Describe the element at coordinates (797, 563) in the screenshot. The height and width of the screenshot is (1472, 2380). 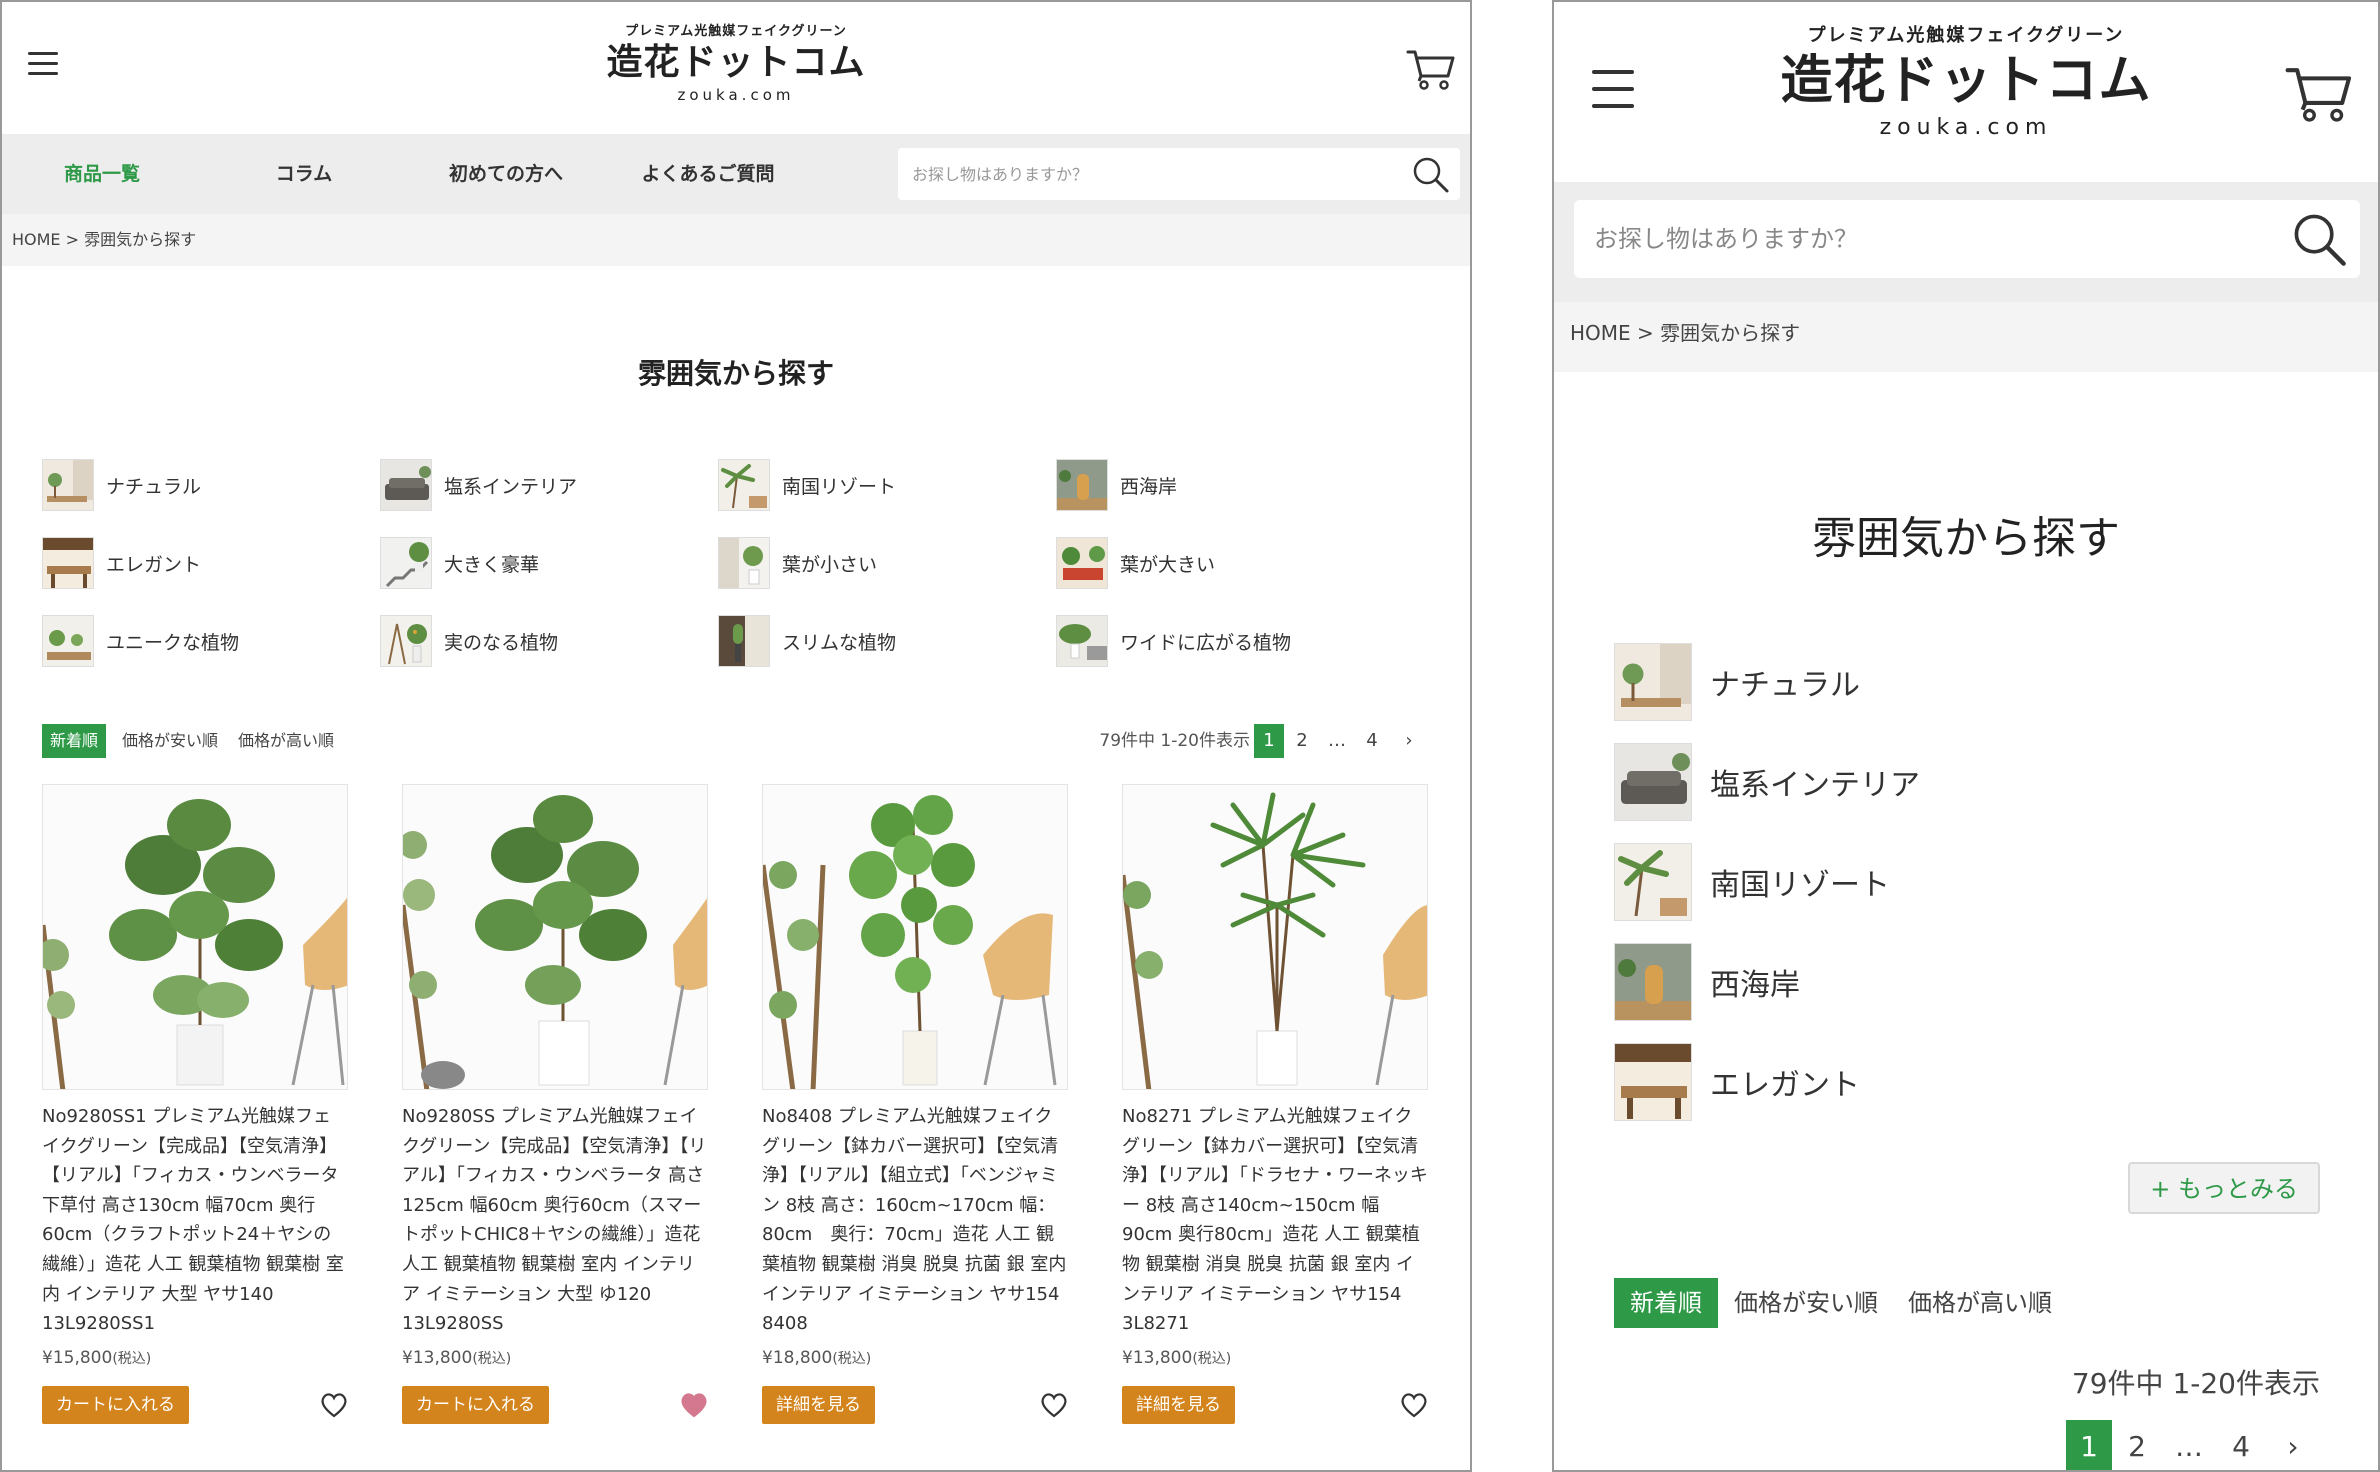
I see `category-small-leaves: 葉が小さい` at that location.